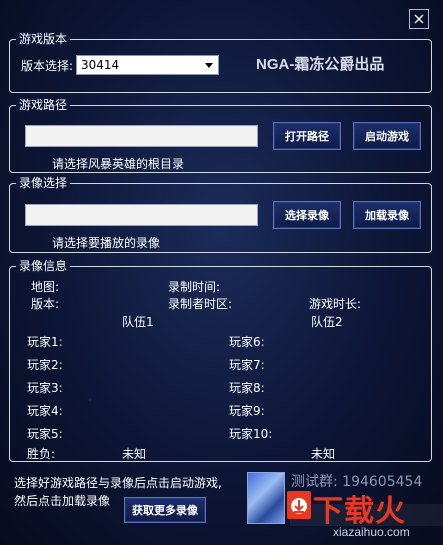  What do you see at coordinates (209, 65) in the screenshot?
I see `chevron-down-icon` at bounding box center [209, 65].